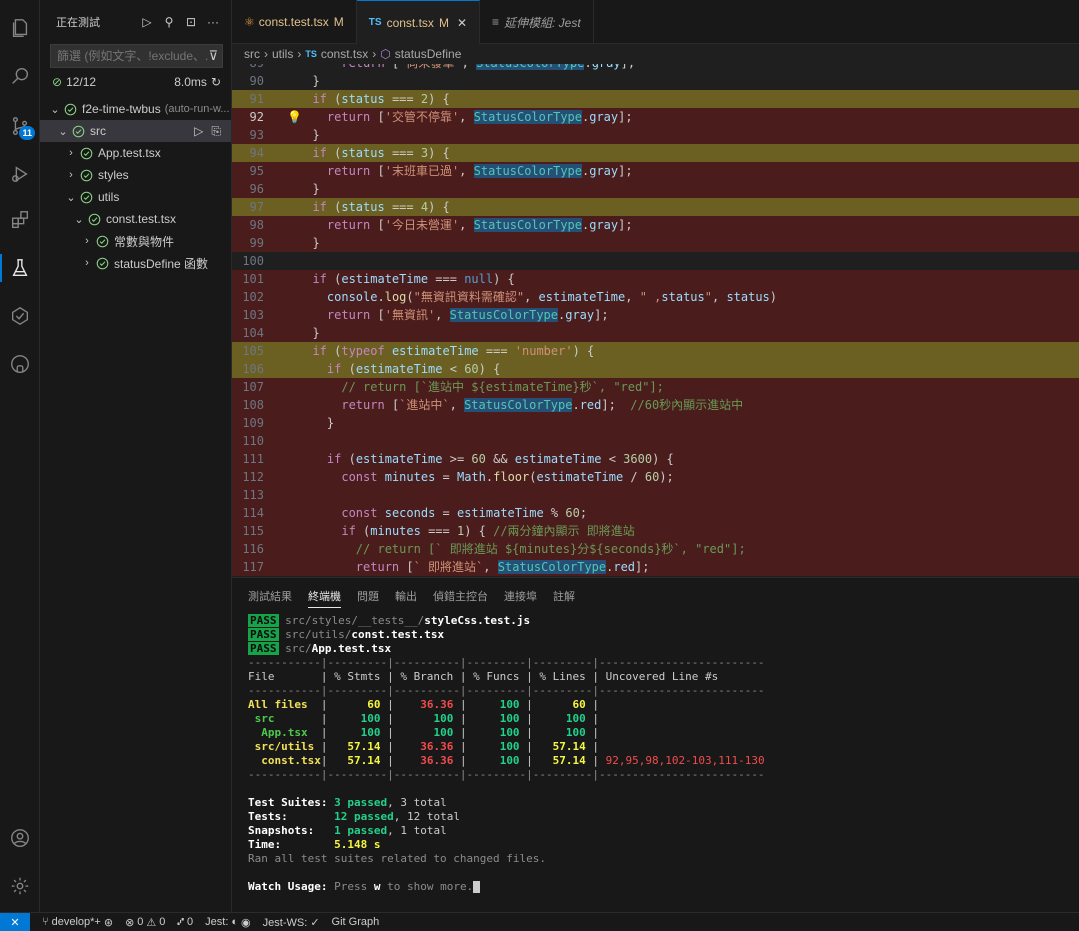 The image size is (1079, 931). Describe the element at coordinates (248, 387) in the screenshot. I see `line-number: 107` at that location.